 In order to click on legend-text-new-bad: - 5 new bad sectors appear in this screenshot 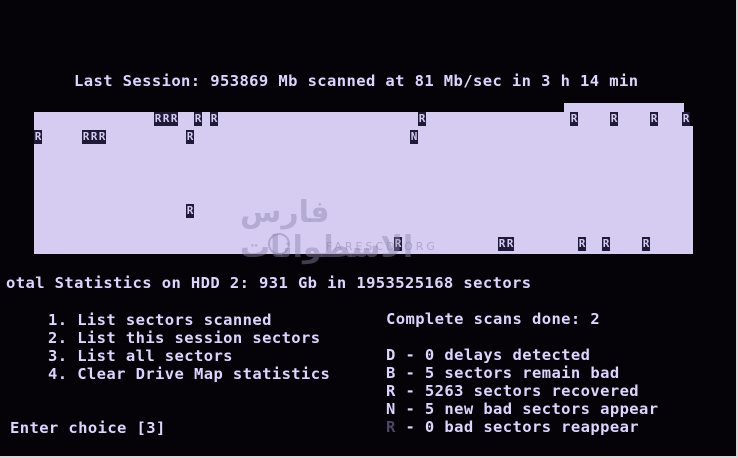, I will do `click(527, 409)`.